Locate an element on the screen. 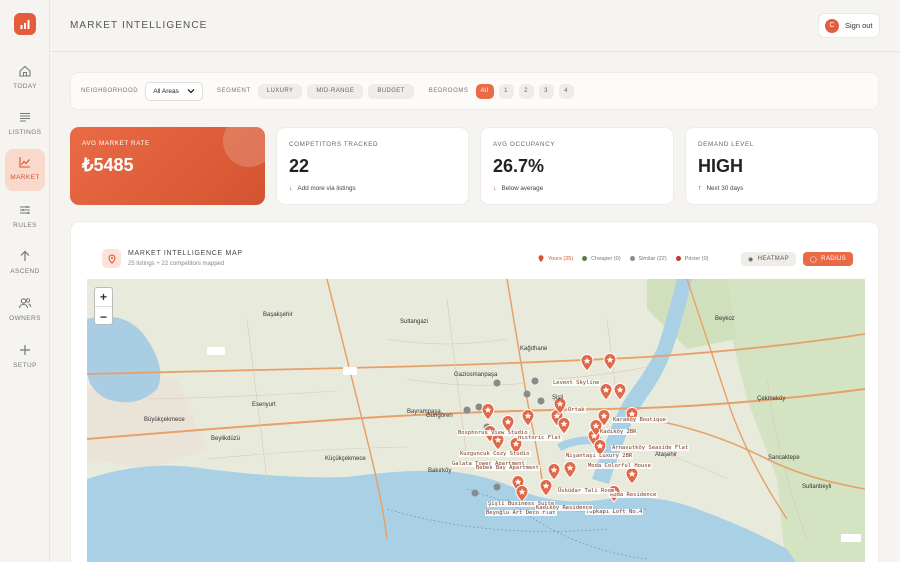 Image resolution: width=900 pixels, height=562 pixels. legend-yours: Yours (25) is located at coordinates (555, 258).